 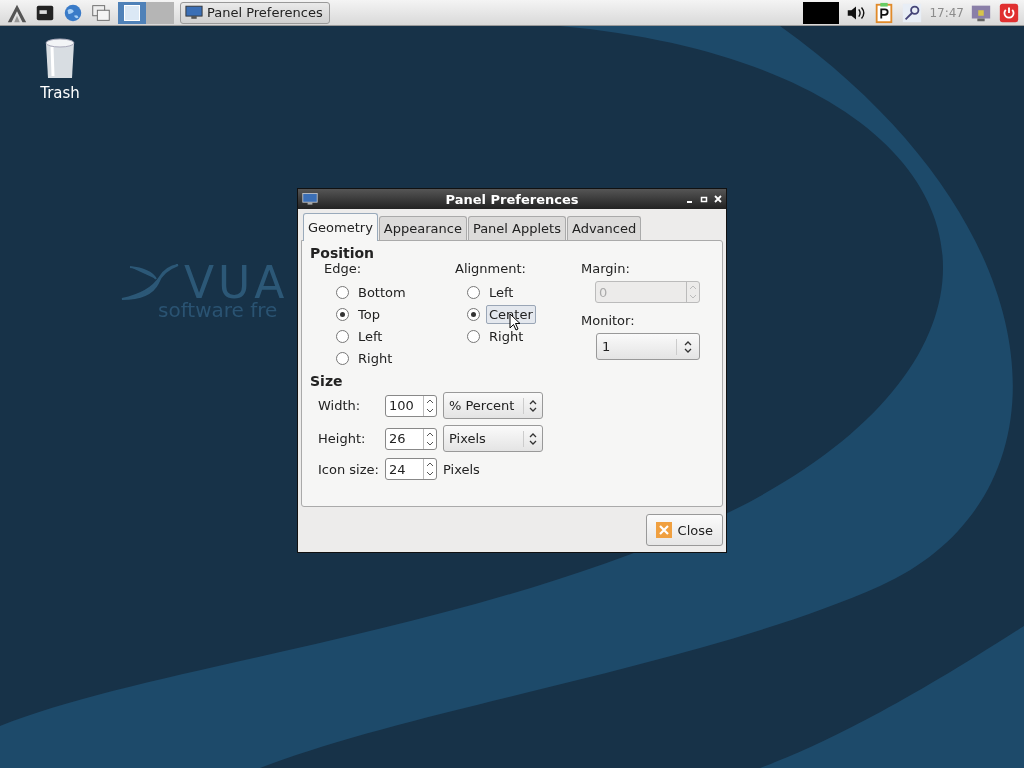 What do you see at coordinates (60, 93) in the screenshot?
I see `icon-label: Trash` at bounding box center [60, 93].